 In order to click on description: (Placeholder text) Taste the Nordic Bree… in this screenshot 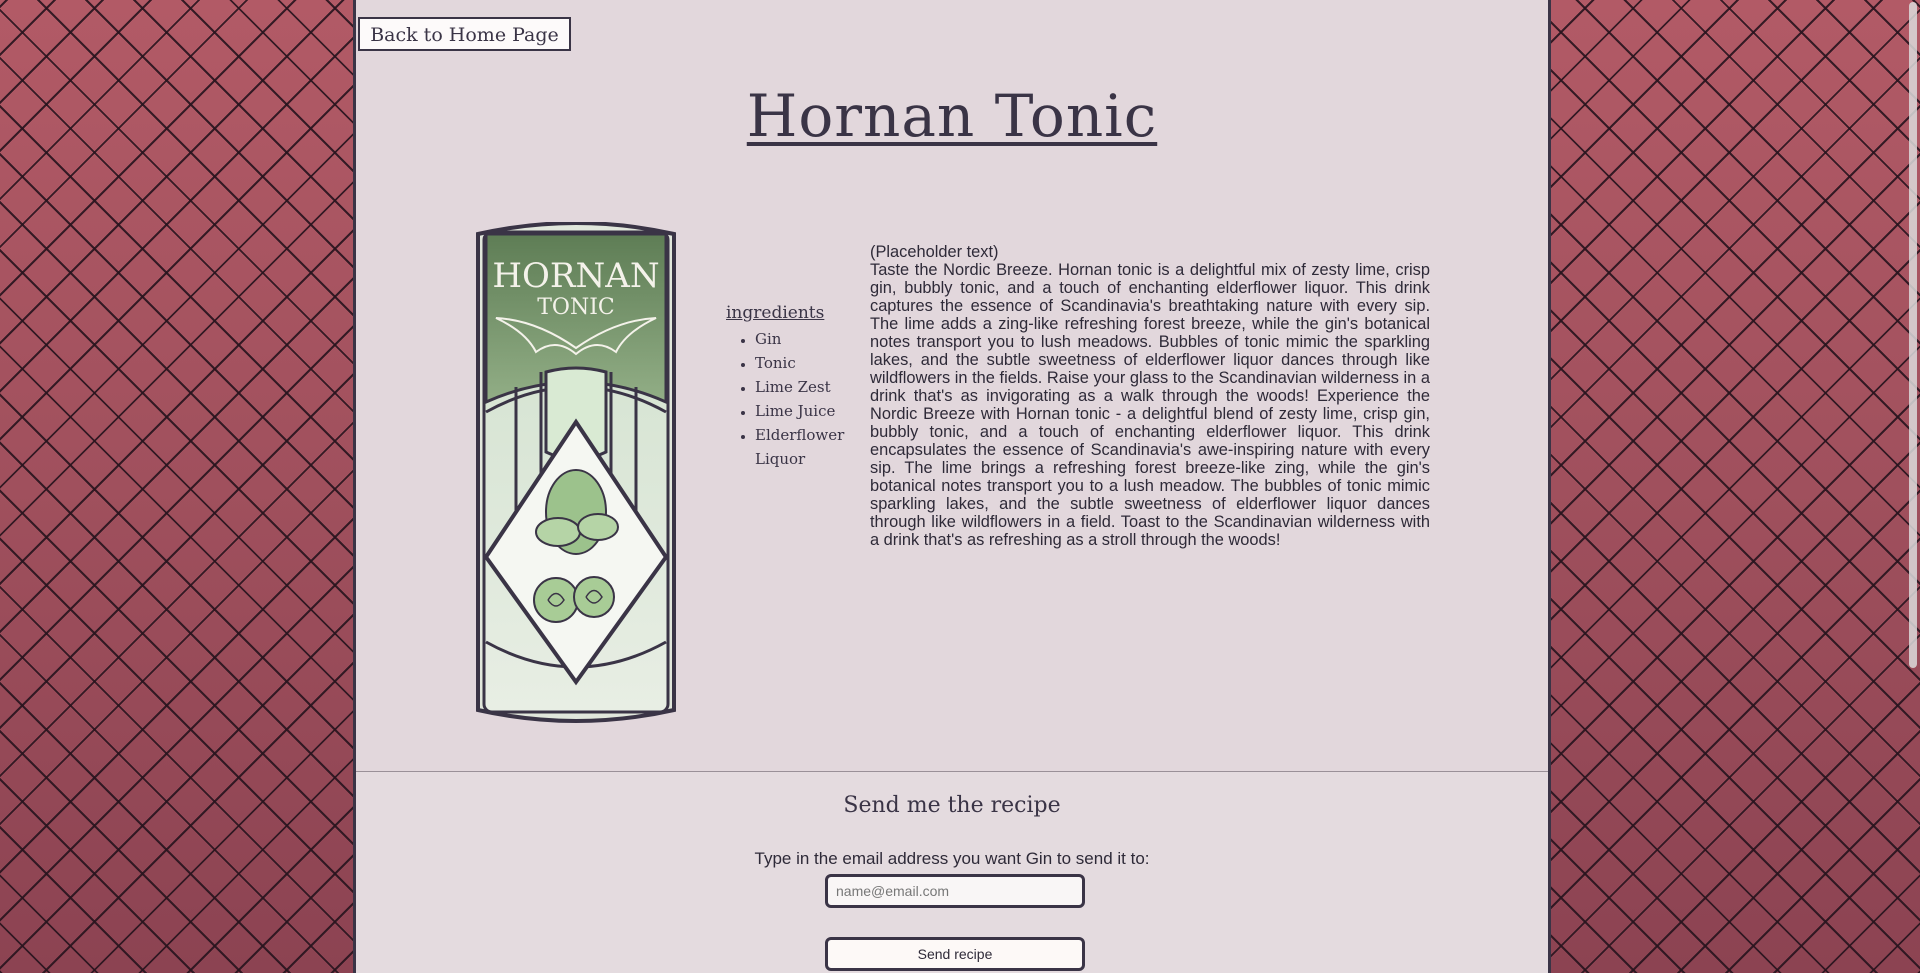, I will do `click(1150, 396)`.